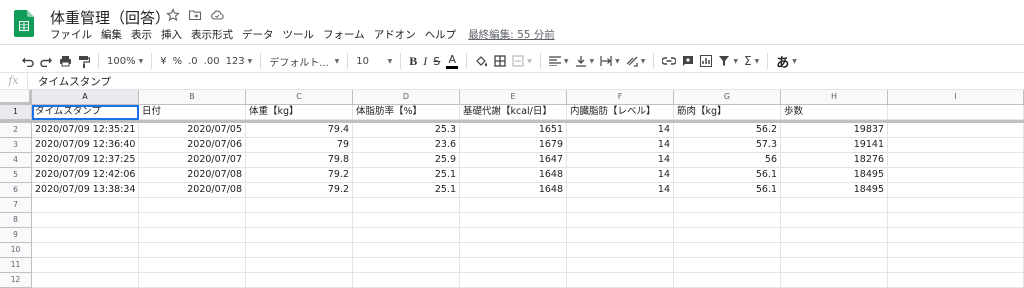 The image size is (1024, 288). I want to click on row-header: 4, so click(16, 160).